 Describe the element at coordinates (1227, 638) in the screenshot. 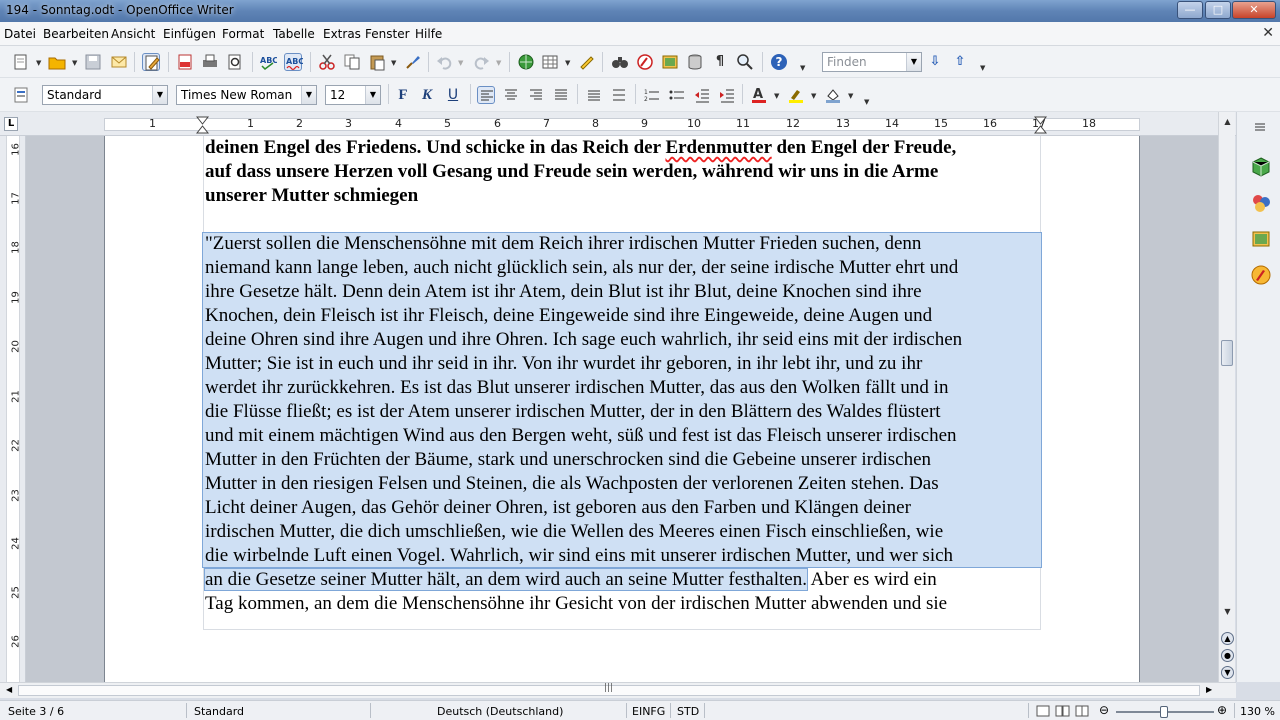

I see `previous-page-icon: ▲` at that location.